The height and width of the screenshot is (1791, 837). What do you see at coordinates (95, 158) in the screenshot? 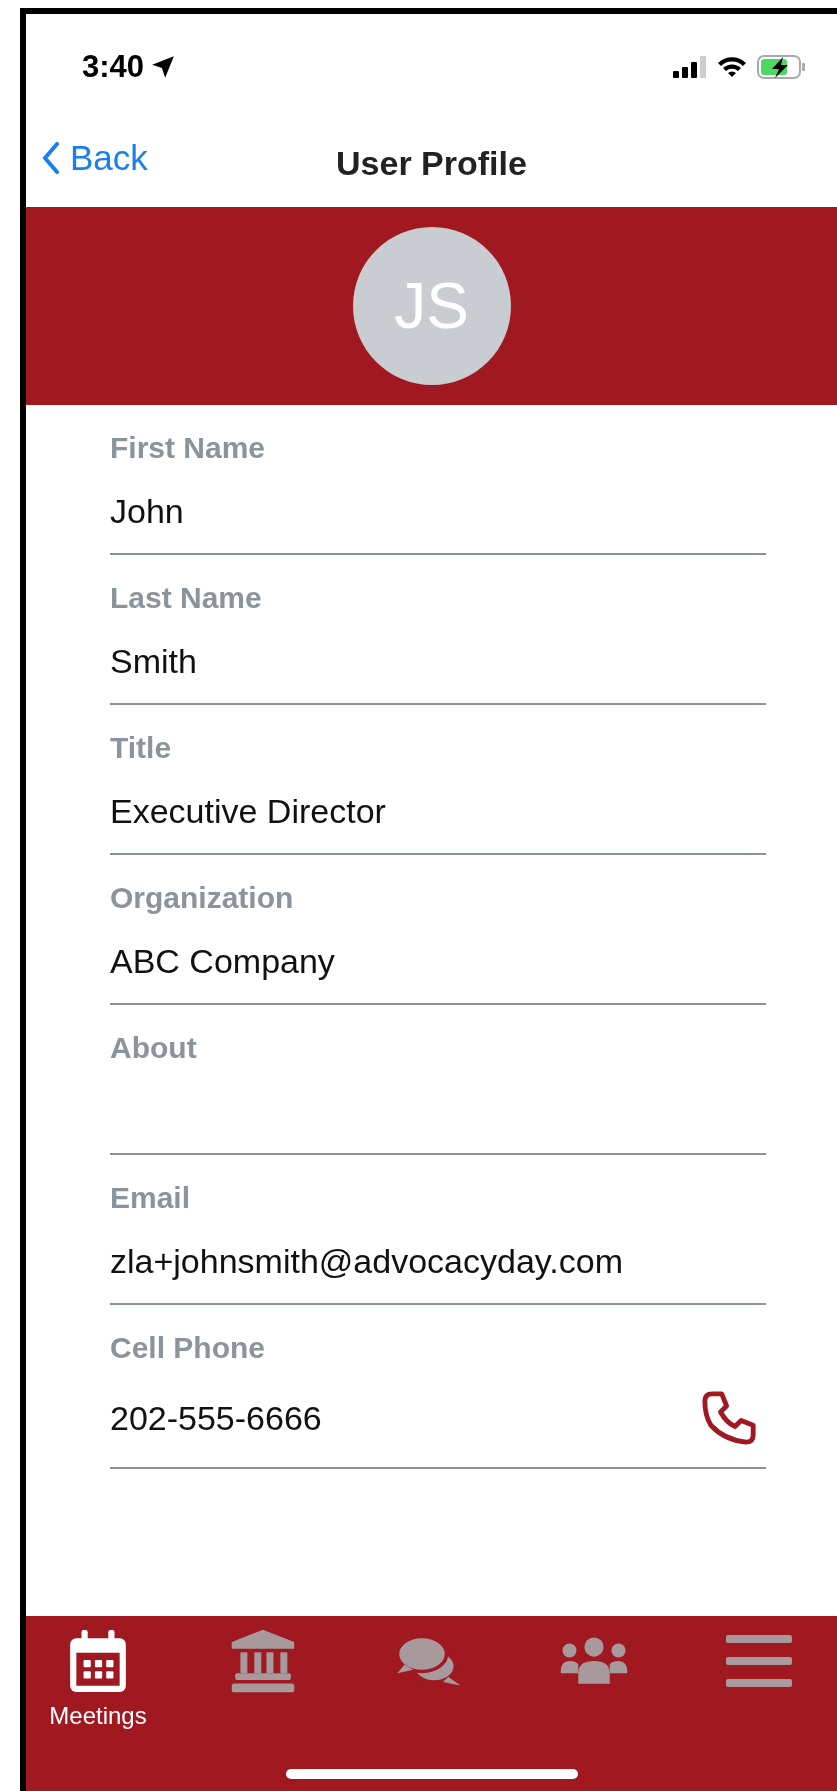
I see `back-button: Back` at bounding box center [95, 158].